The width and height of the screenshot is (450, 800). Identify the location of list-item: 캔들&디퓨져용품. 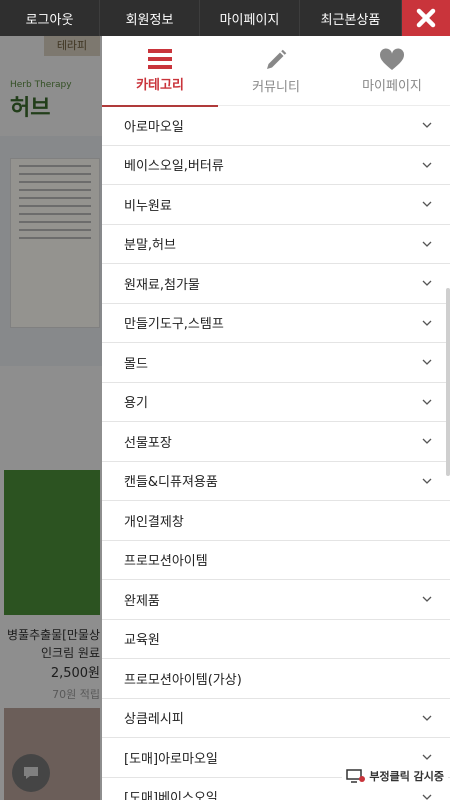
(276, 481).